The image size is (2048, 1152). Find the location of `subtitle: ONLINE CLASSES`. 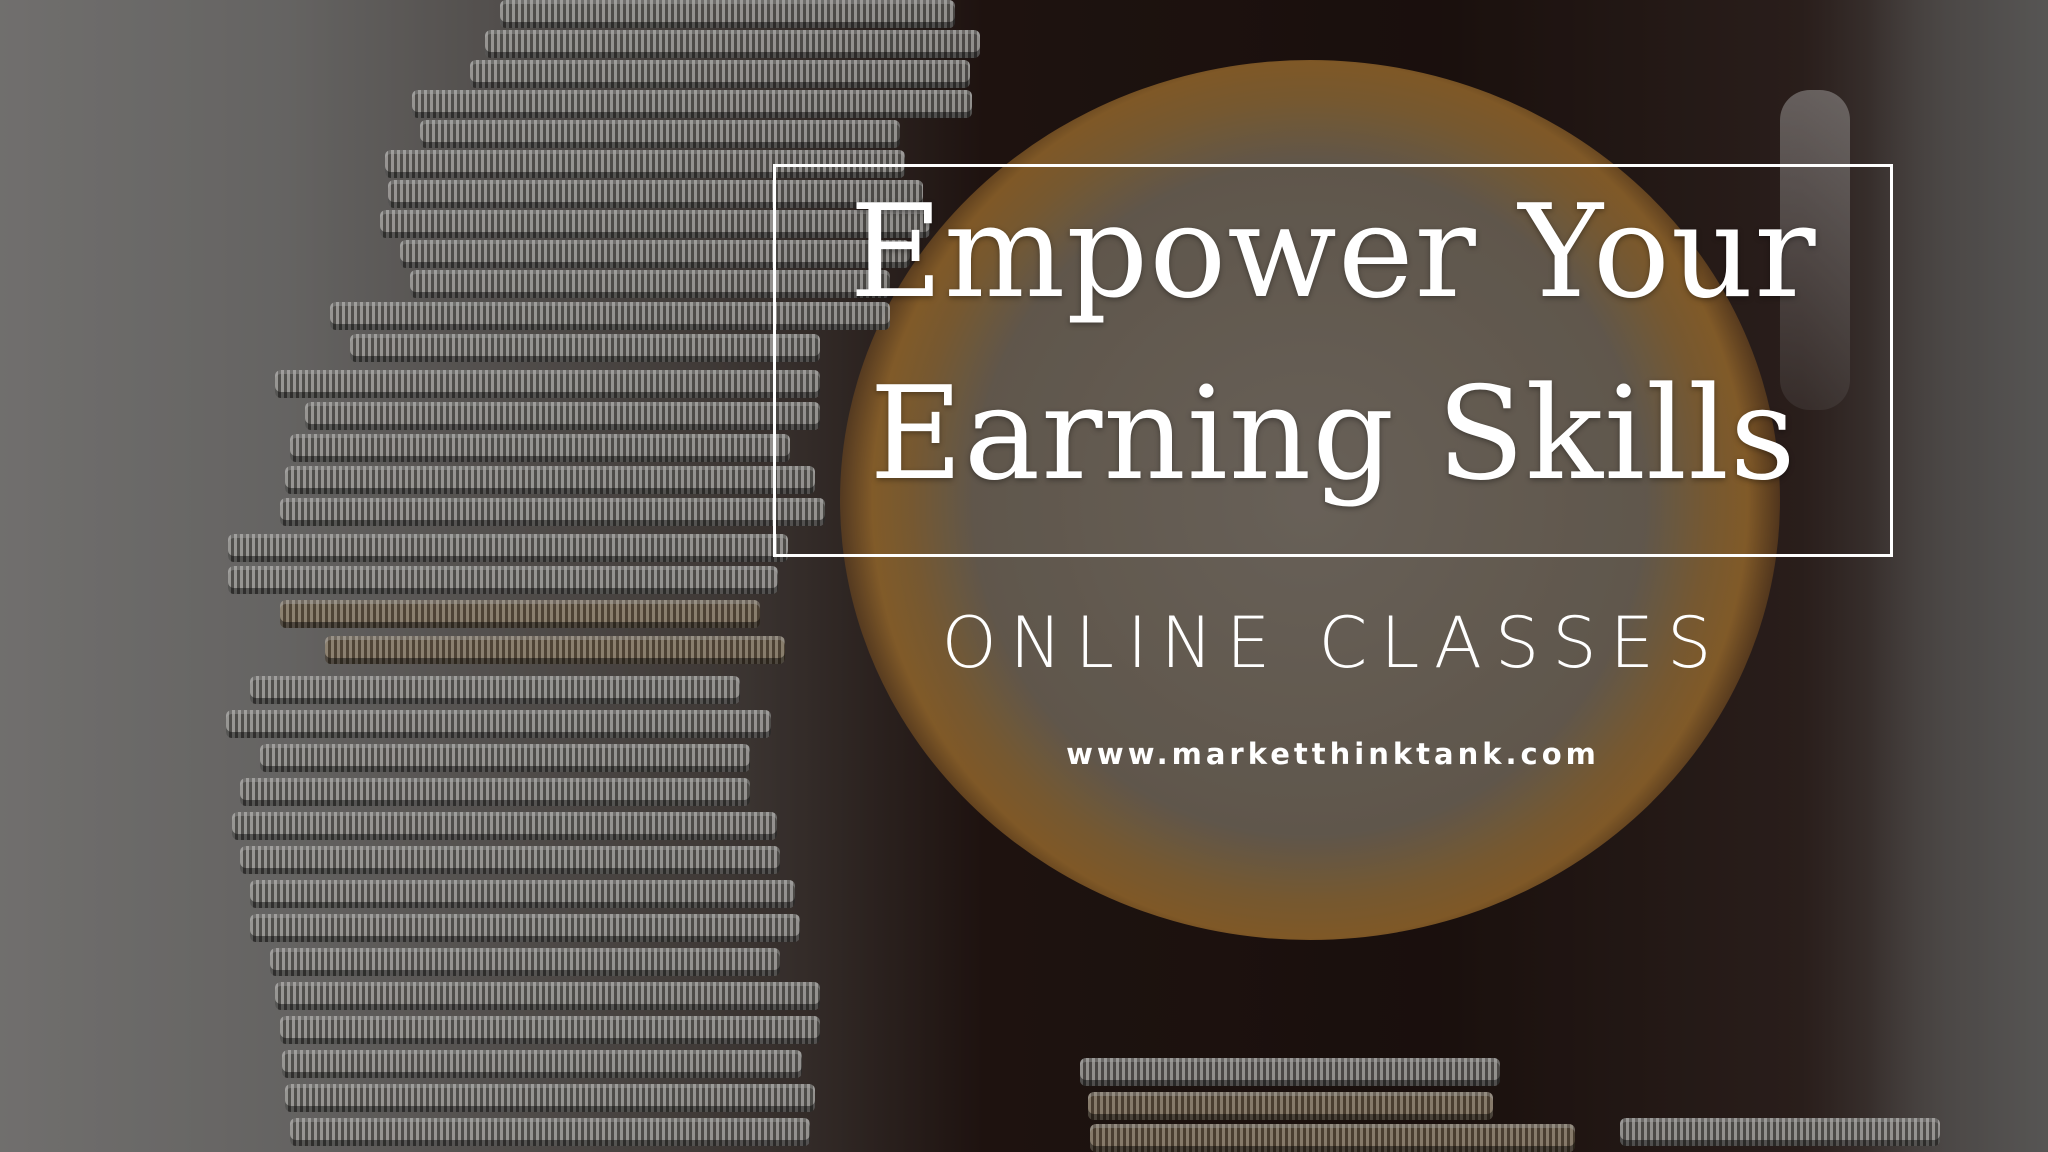

subtitle: ONLINE CLASSES is located at coordinates (1333, 643).